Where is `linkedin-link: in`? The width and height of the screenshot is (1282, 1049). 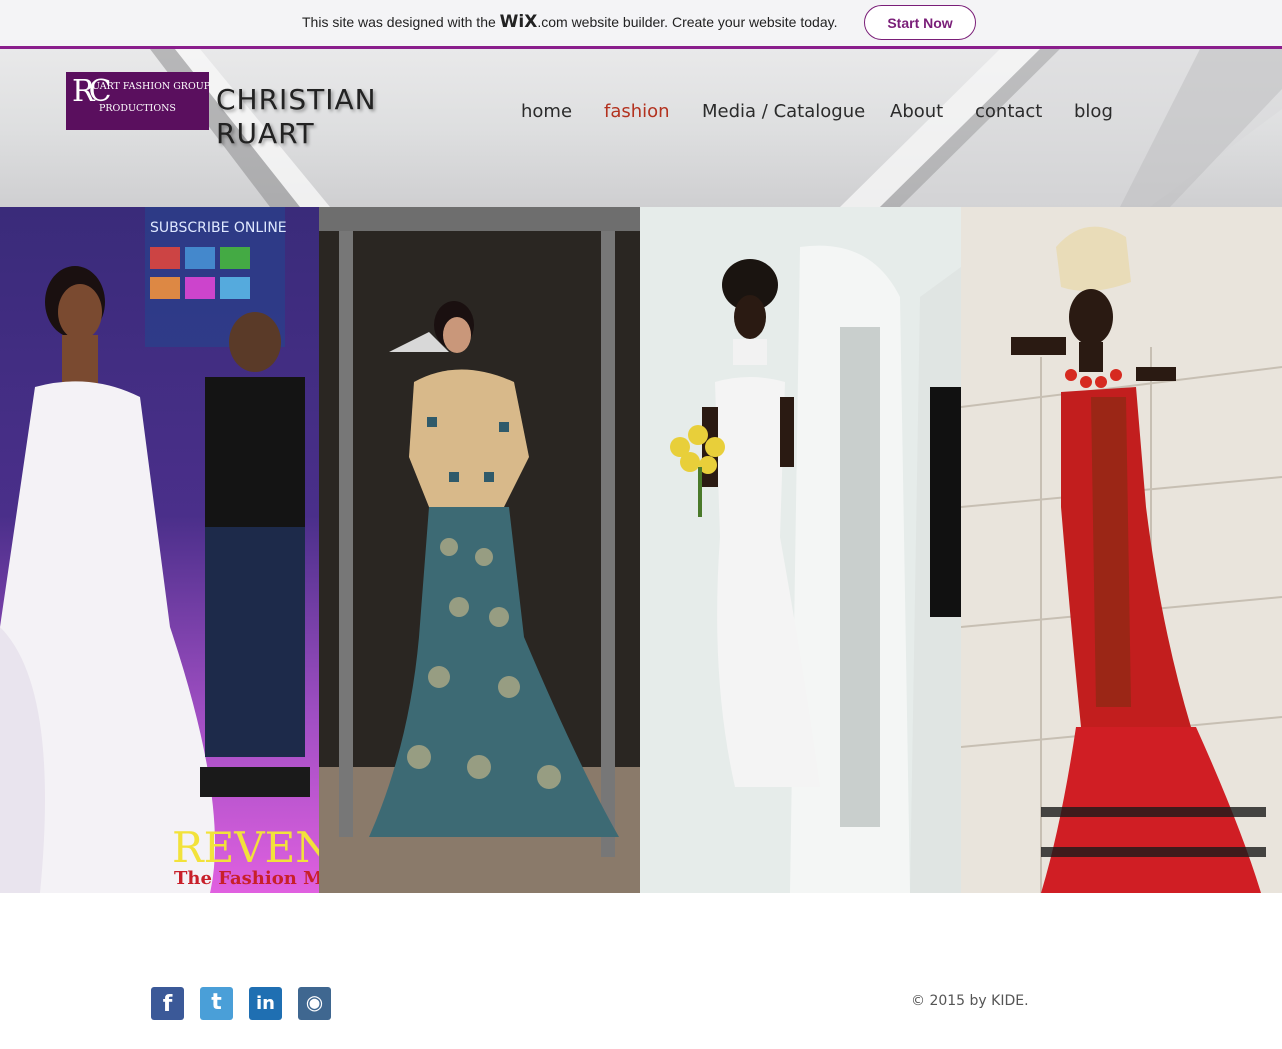 linkedin-link: in is located at coordinates (265, 1003).